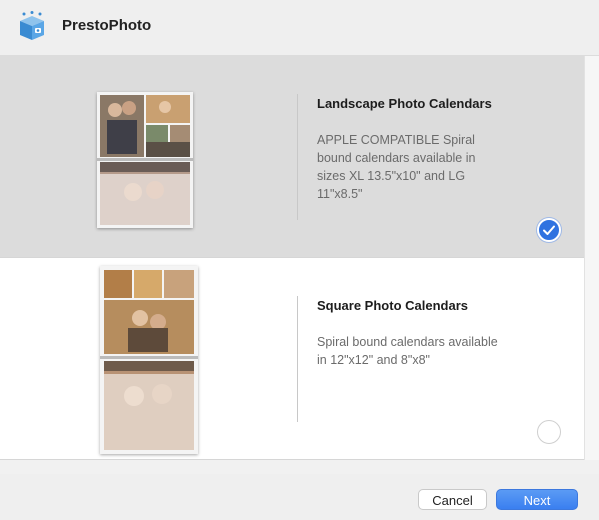 This screenshot has height=520, width=599. I want to click on next-button: Next, so click(537, 499).